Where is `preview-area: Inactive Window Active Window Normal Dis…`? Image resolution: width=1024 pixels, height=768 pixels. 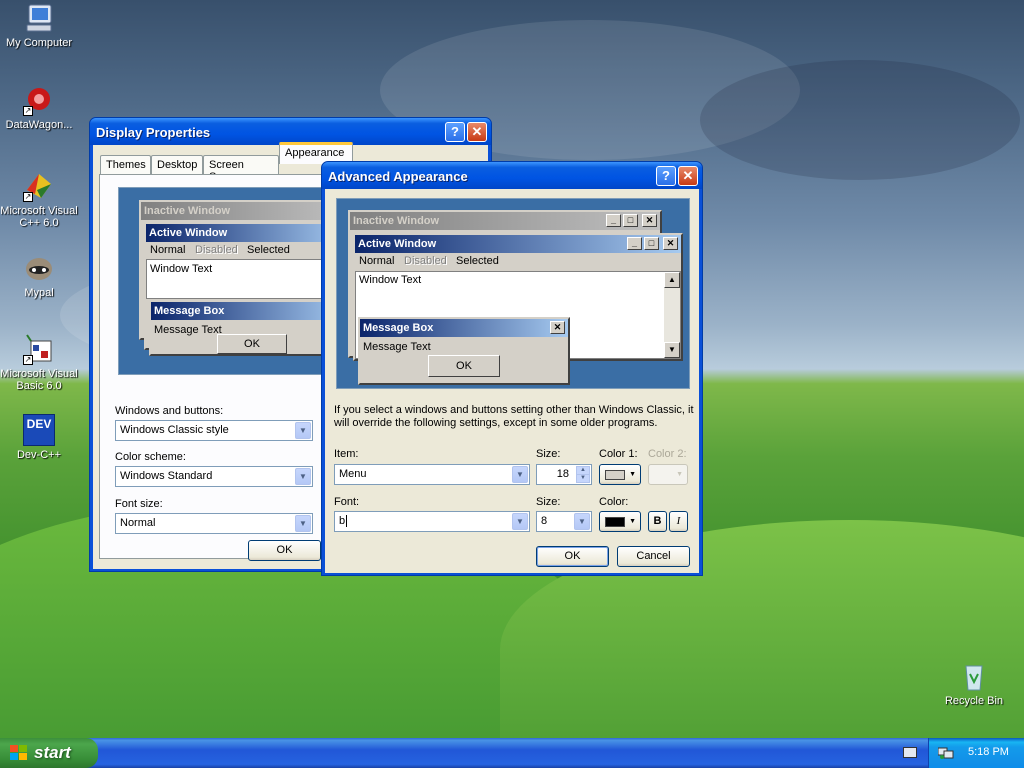
preview-area: Inactive Window Active Window Normal Dis… is located at coordinates (233, 281).